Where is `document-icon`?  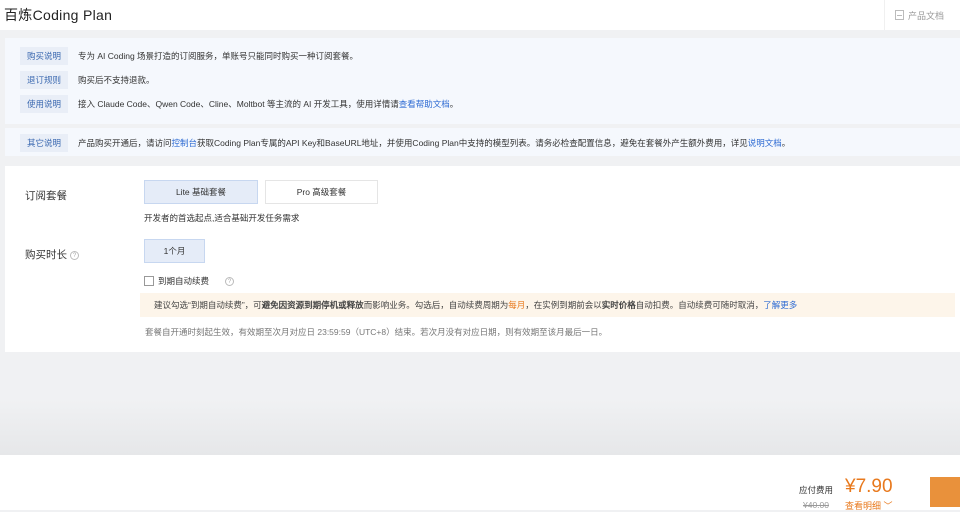
document-icon is located at coordinates (899, 15).